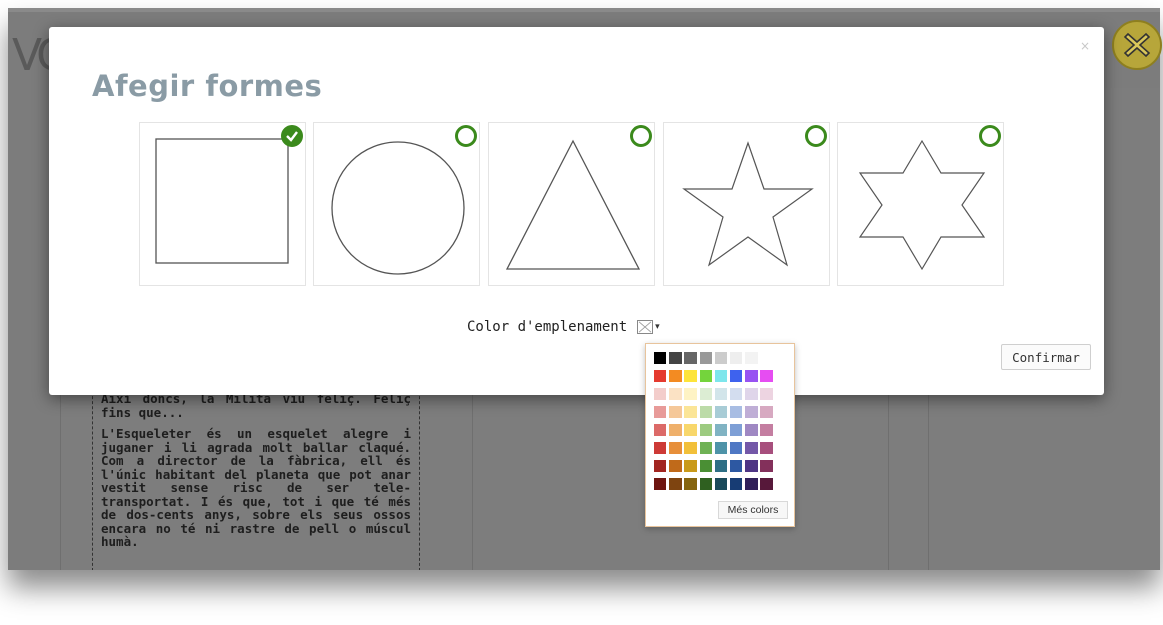 Image resolution: width=1163 pixels, height=625 pixels. Describe the element at coordinates (547, 327) in the screenshot. I see `fill-color-label: Color d'emplenament` at that location.